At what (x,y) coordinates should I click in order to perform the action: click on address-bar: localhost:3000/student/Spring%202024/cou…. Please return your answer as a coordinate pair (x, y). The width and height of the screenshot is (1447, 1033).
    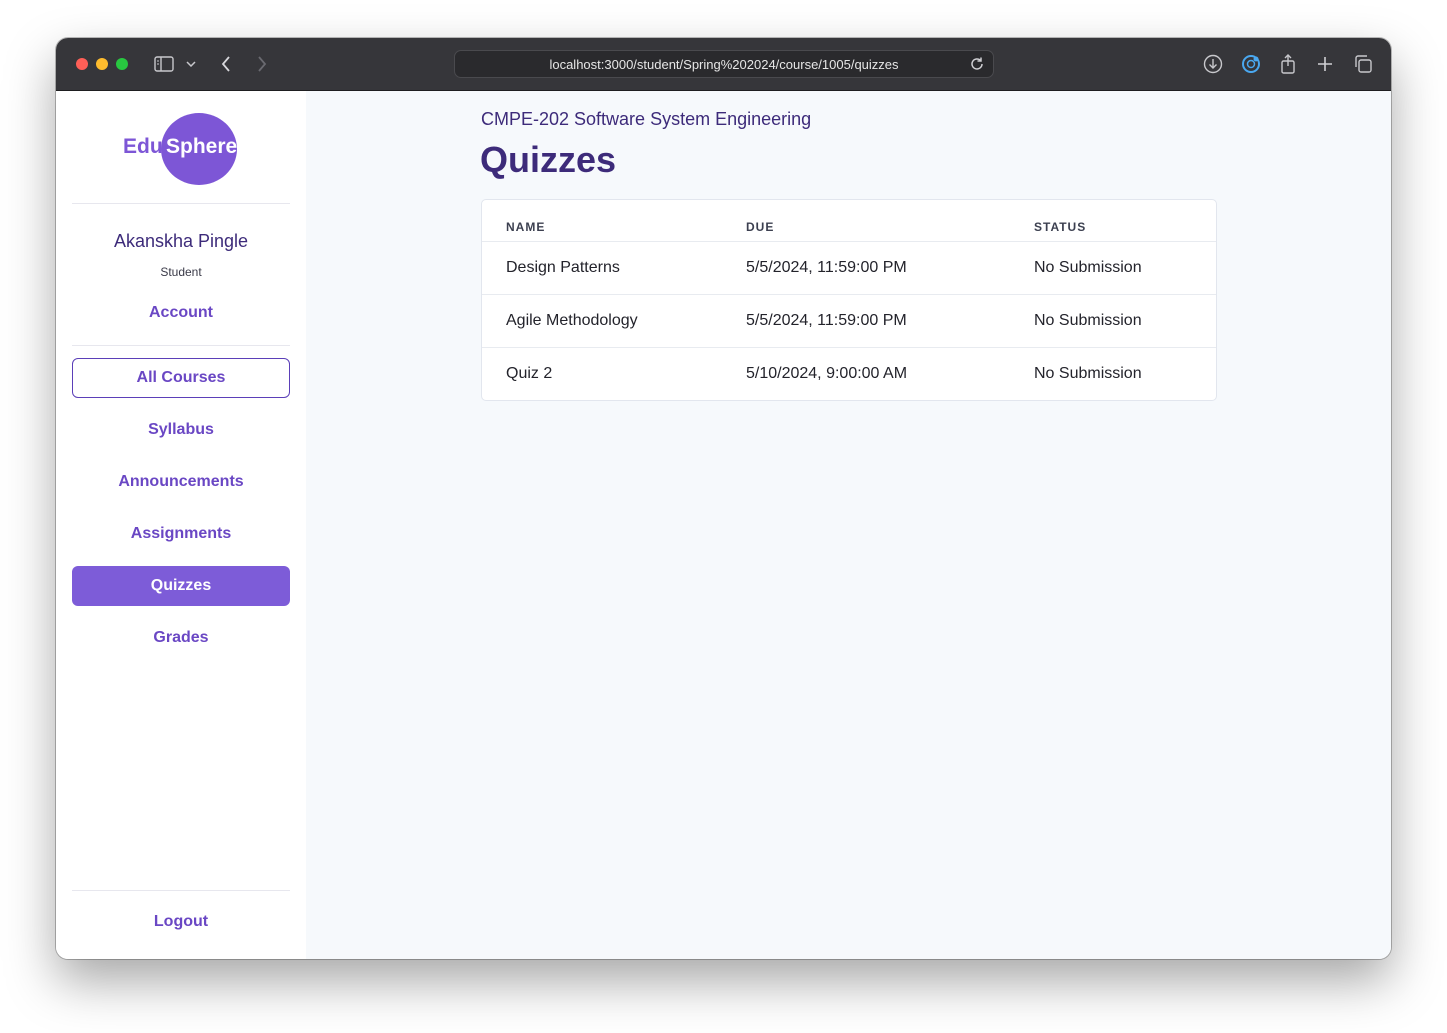
    Looking at the image, I should click on (724, 64).